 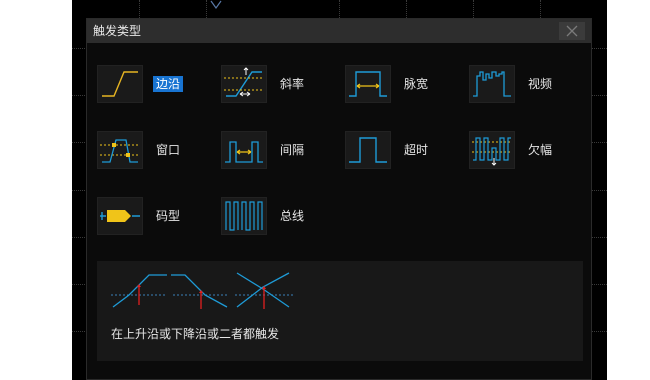 What do you see at coordinates (195, 334) in the screenshot?
I see `trigger-description-text: 在上升沿或下降沿或二者都触发` at bounding box center [195, 334].